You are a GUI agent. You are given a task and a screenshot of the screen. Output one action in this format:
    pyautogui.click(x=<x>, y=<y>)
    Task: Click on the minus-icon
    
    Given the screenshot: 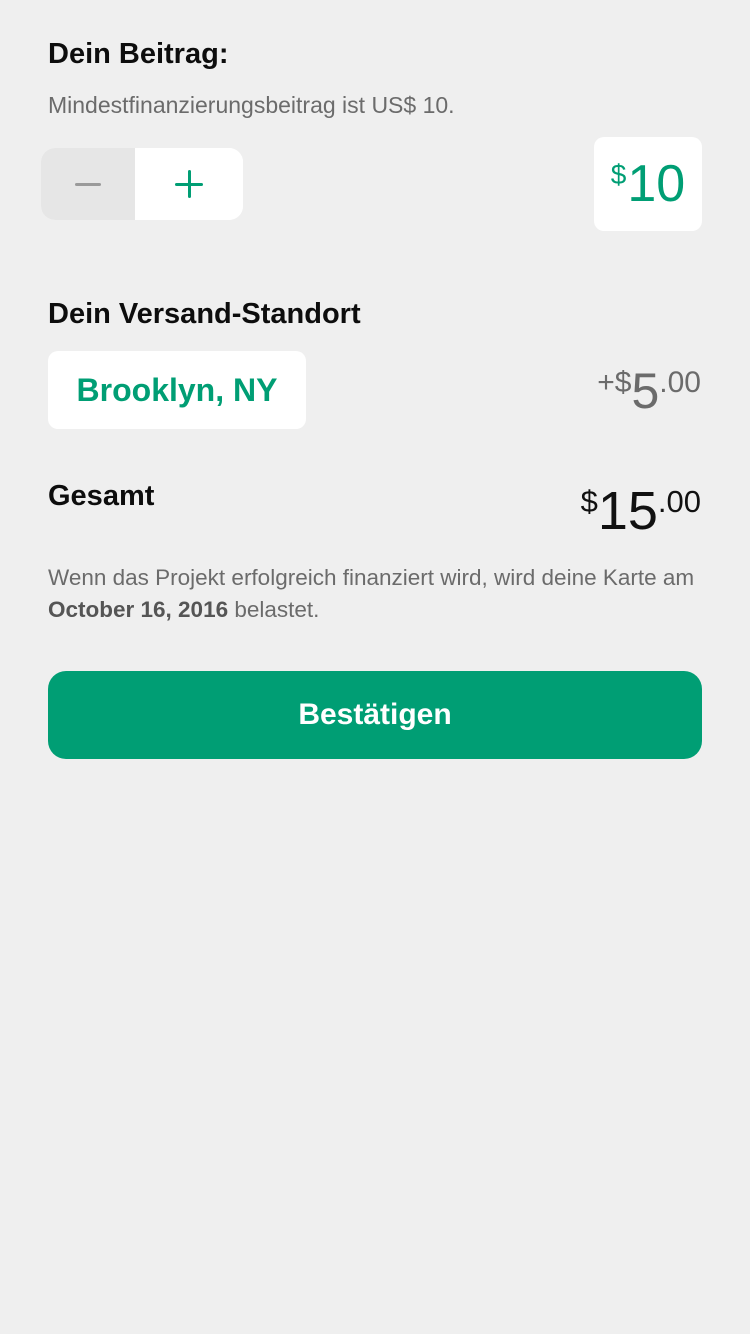 What is the action you would take?
    pyautogui.click(x=88, y=184)
    